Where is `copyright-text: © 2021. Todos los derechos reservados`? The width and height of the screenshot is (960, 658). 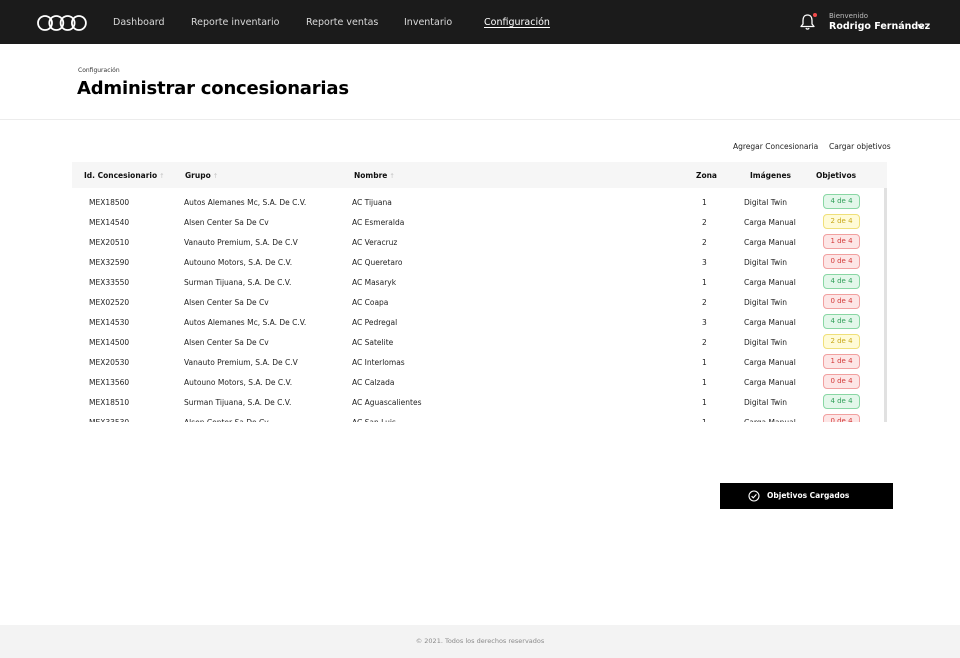 copyright-text: © 2021. Todos los derechos reservados is located at coordinates (480, 641).